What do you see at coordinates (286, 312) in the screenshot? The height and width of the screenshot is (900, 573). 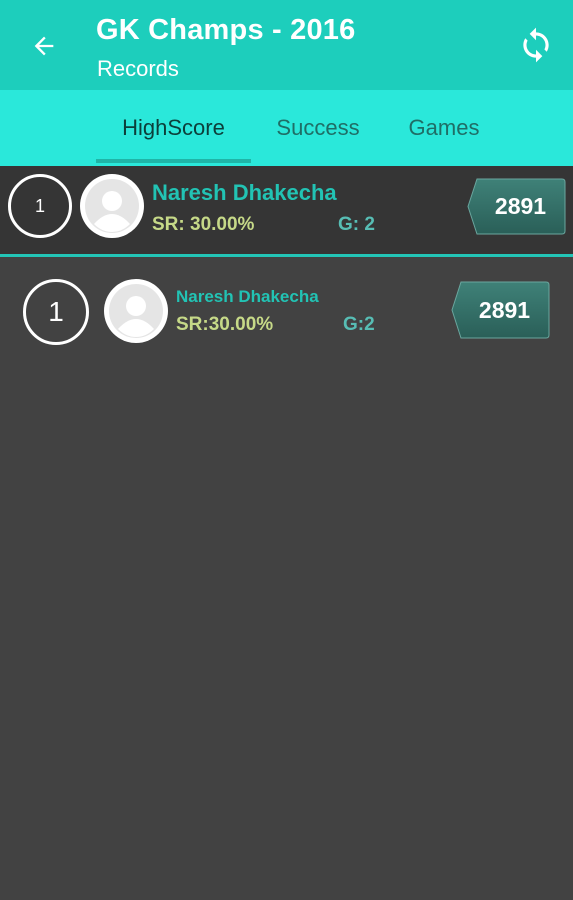 I see `list-item: 1 Naresh Dhakecha SR:30.00% G:2 2891` at bounding box center [286, 312].